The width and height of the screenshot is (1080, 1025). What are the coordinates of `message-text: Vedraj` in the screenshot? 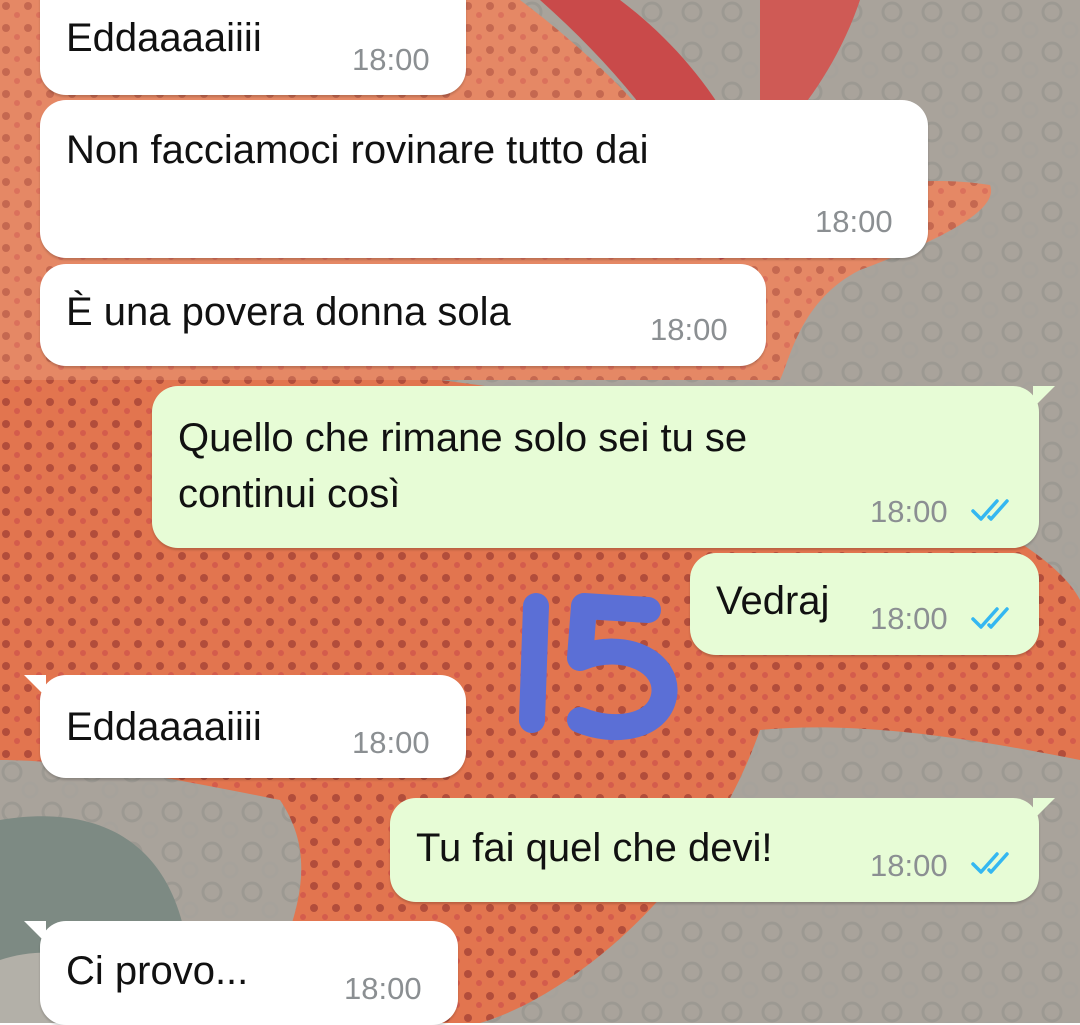 It's located at (773, 601).